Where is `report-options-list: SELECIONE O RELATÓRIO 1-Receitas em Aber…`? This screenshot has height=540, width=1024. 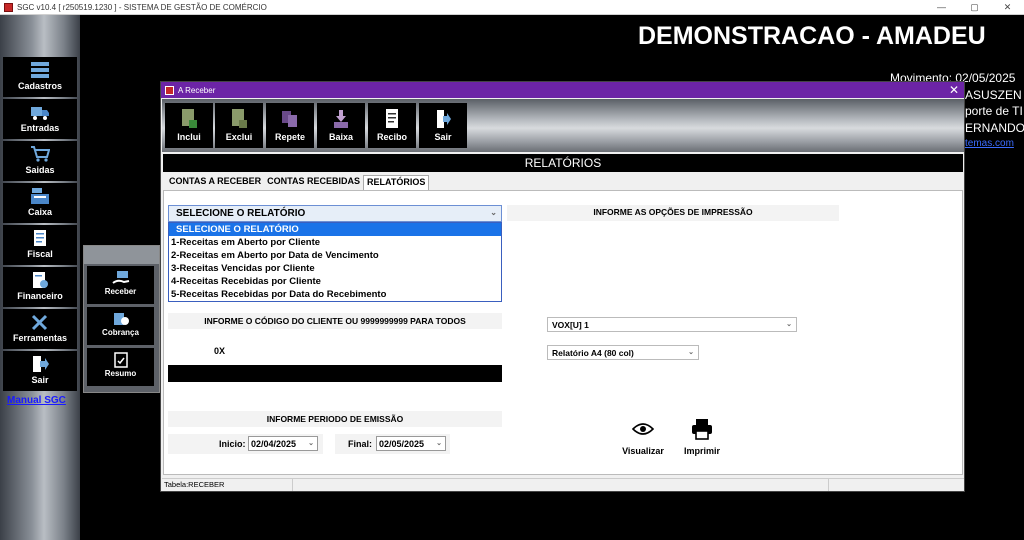 report-options-list: SELECIONE O RELATÓRIO 1-Receitas em Aber… is located at coordinates (335, 262).